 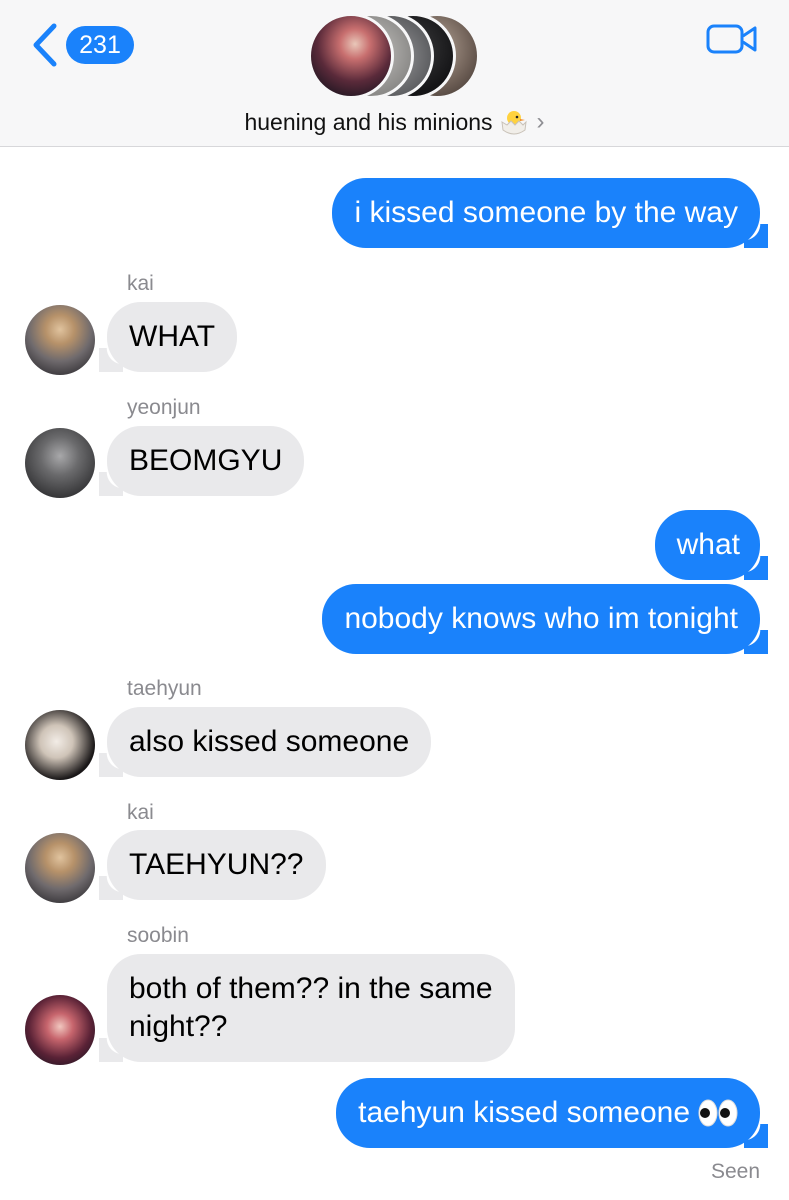 I want to click on incoming-message-bubble: BEOMGYU, so click(x=201, y=461).